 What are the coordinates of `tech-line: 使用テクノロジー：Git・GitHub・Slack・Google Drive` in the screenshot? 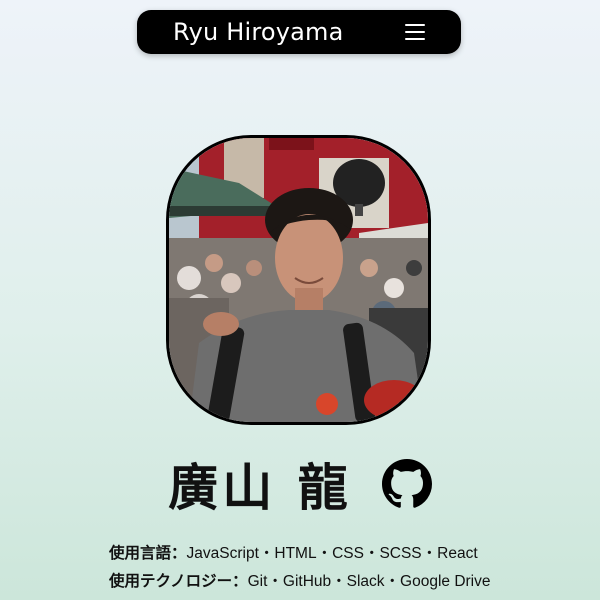 It's located at (344, 582).